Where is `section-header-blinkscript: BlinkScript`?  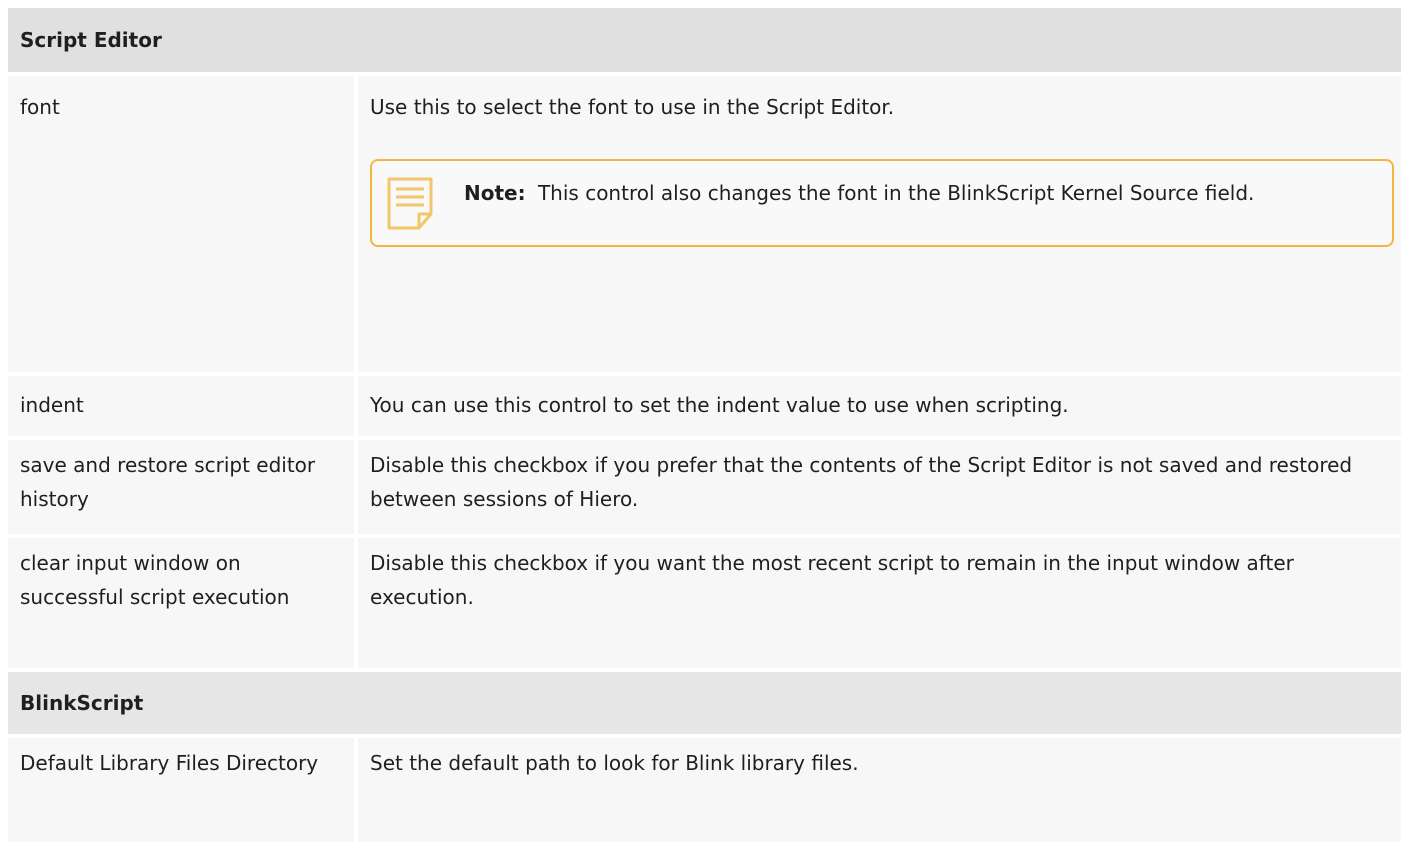 section-header-blinkscript: BlinkScript is located at coordinates (704, 703).